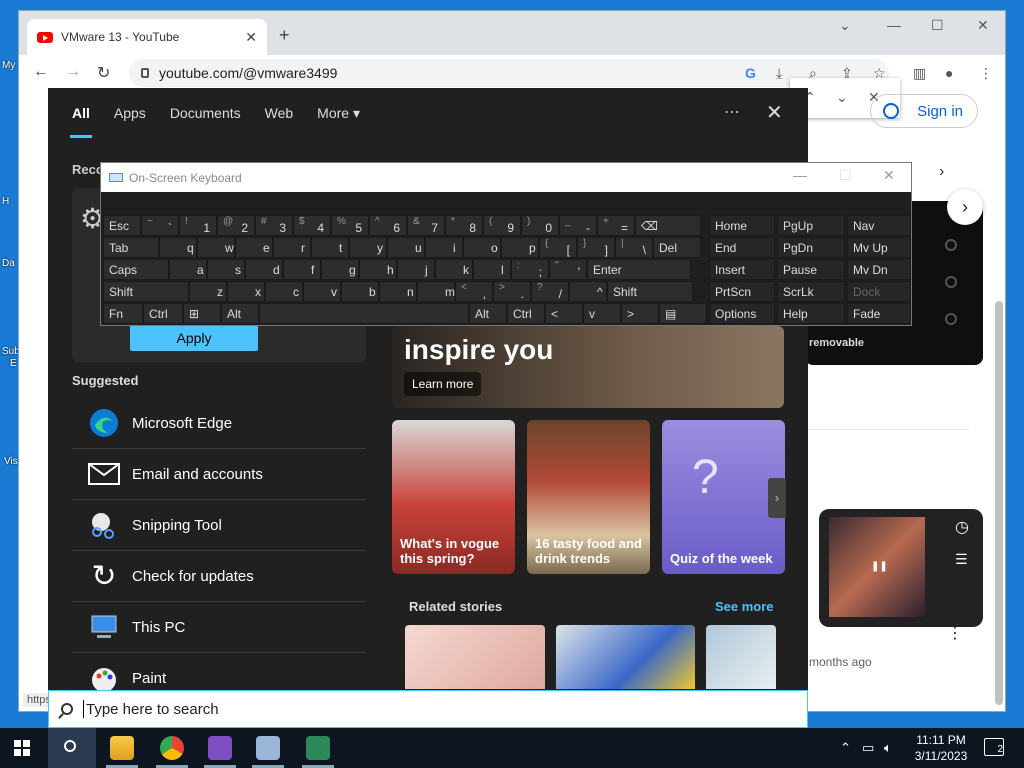 This screenshot has height=768, width=1024. Describe the element at coordinates (246, 291) in the screenshot. I see `osk-key: x` at that location.